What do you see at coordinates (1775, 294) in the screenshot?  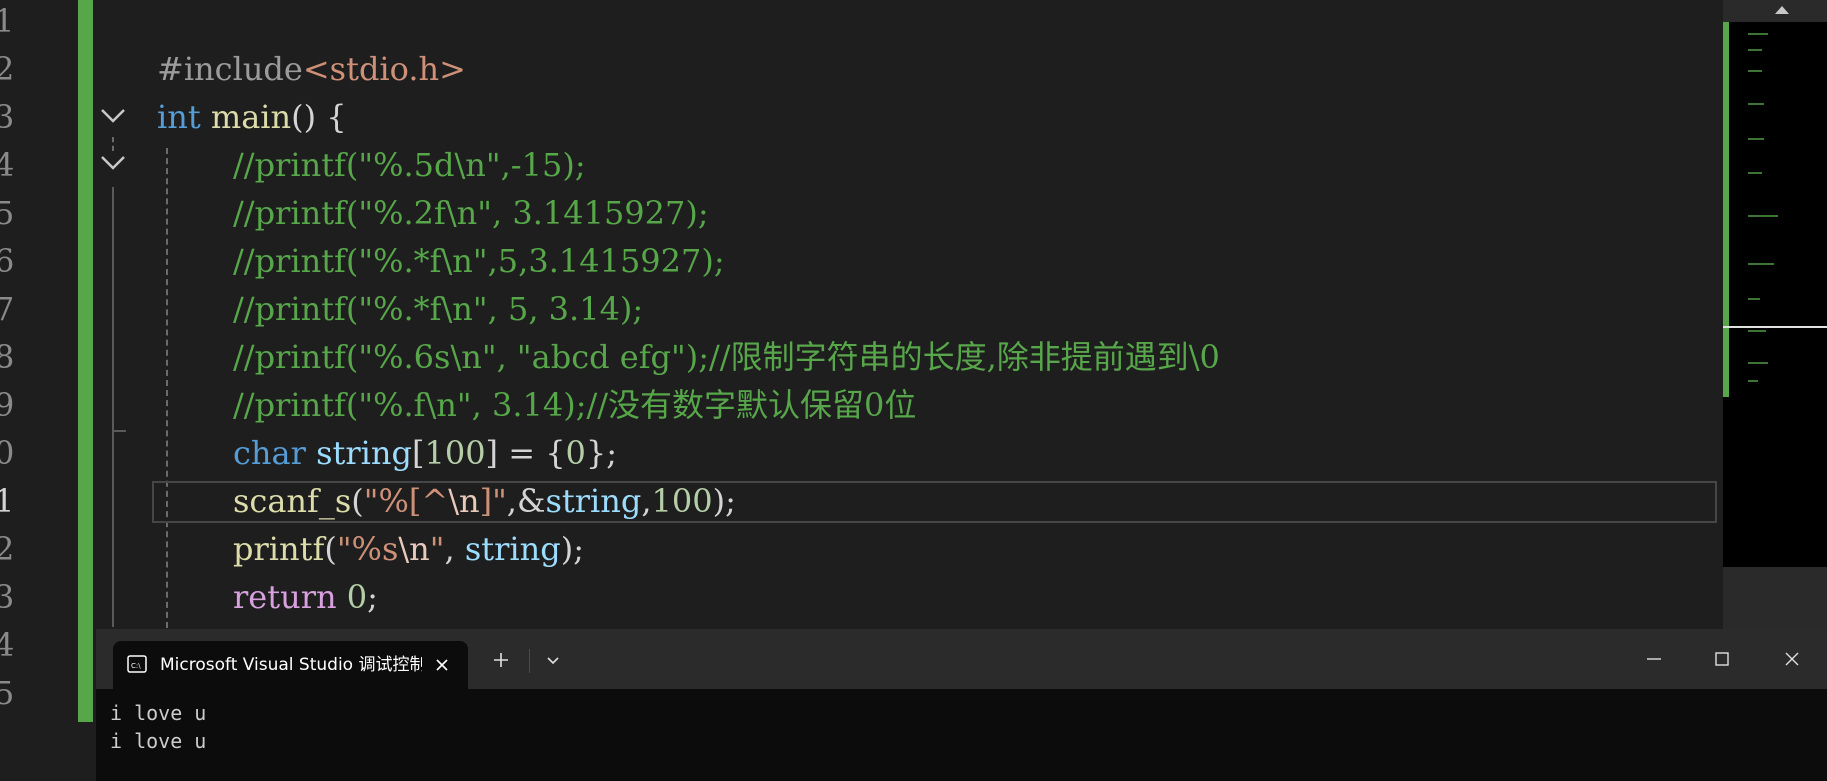 I see `minimap-preview` at bounding box center [1775, 294].